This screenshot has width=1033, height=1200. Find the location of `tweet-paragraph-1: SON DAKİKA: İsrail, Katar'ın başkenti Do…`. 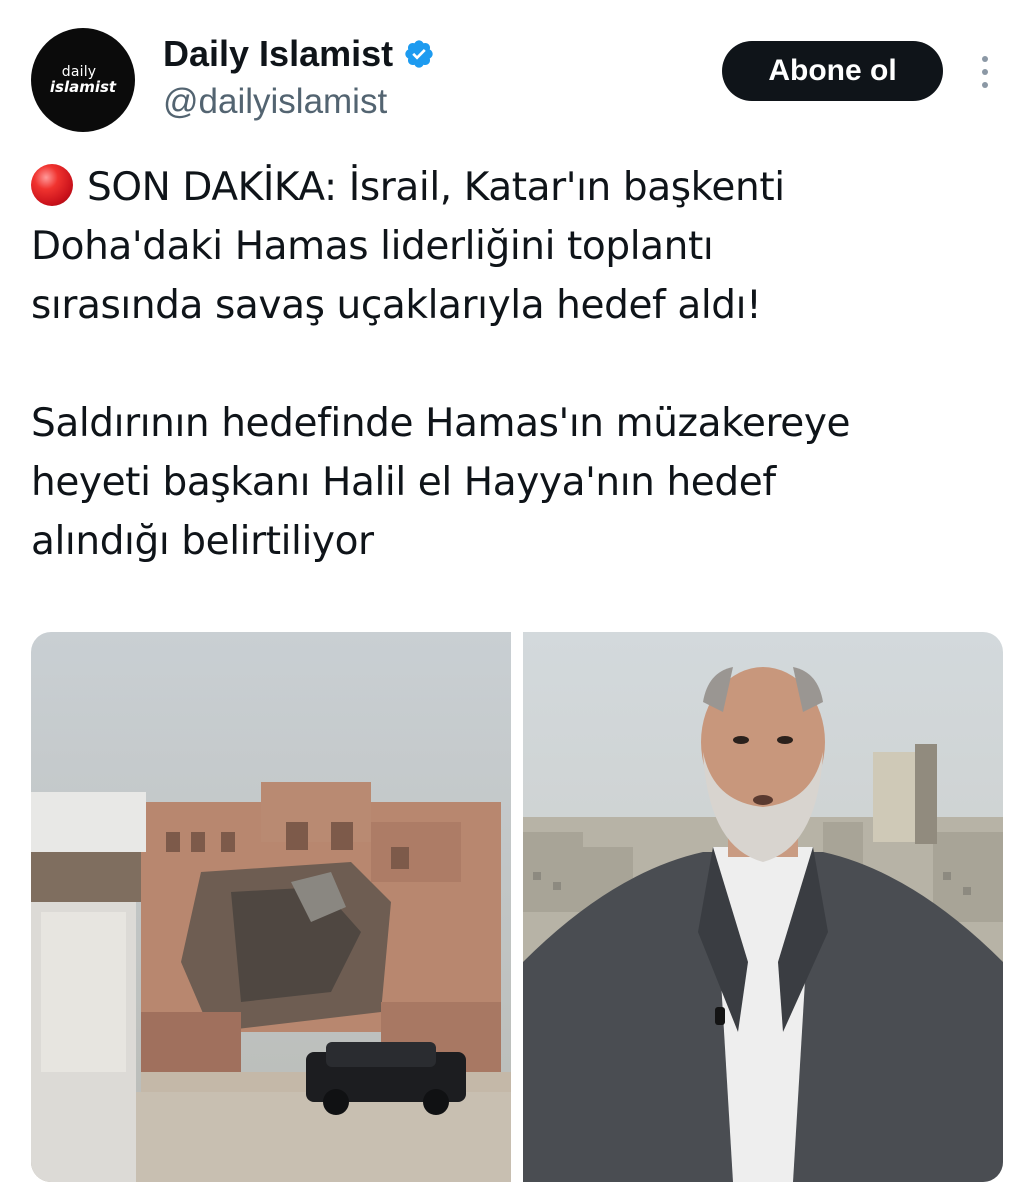

tweet-paragraph-1: SON DAKİKA: İsrail, Katar'ın başkenti Do… is located at coordinates (511, 246).